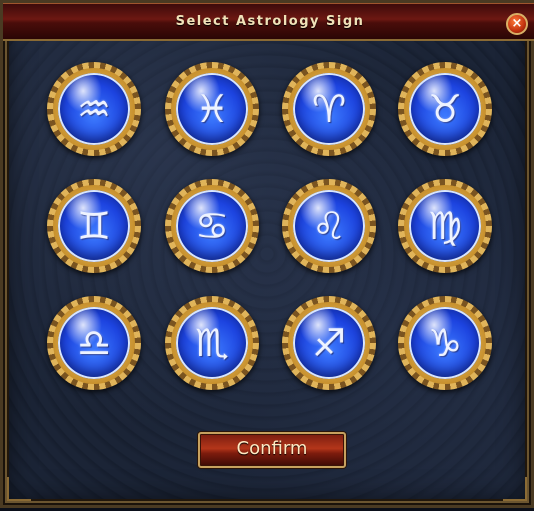 The width and height of the screenshot is (534, 511). I want to click on sign-capricorn-button: ♑, so click(445, 343).